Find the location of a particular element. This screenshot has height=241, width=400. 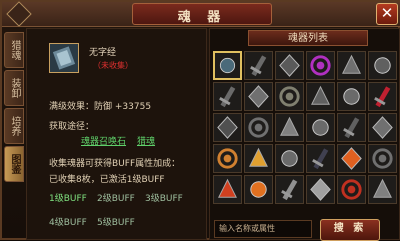

lantern-icon is located at coordinates (351, 127).